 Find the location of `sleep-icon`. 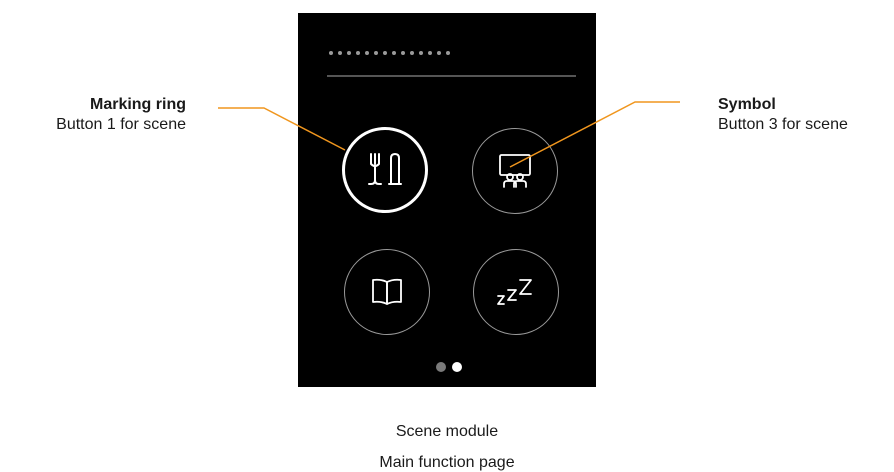

sleep-icon is located at coordinates (514, 292).